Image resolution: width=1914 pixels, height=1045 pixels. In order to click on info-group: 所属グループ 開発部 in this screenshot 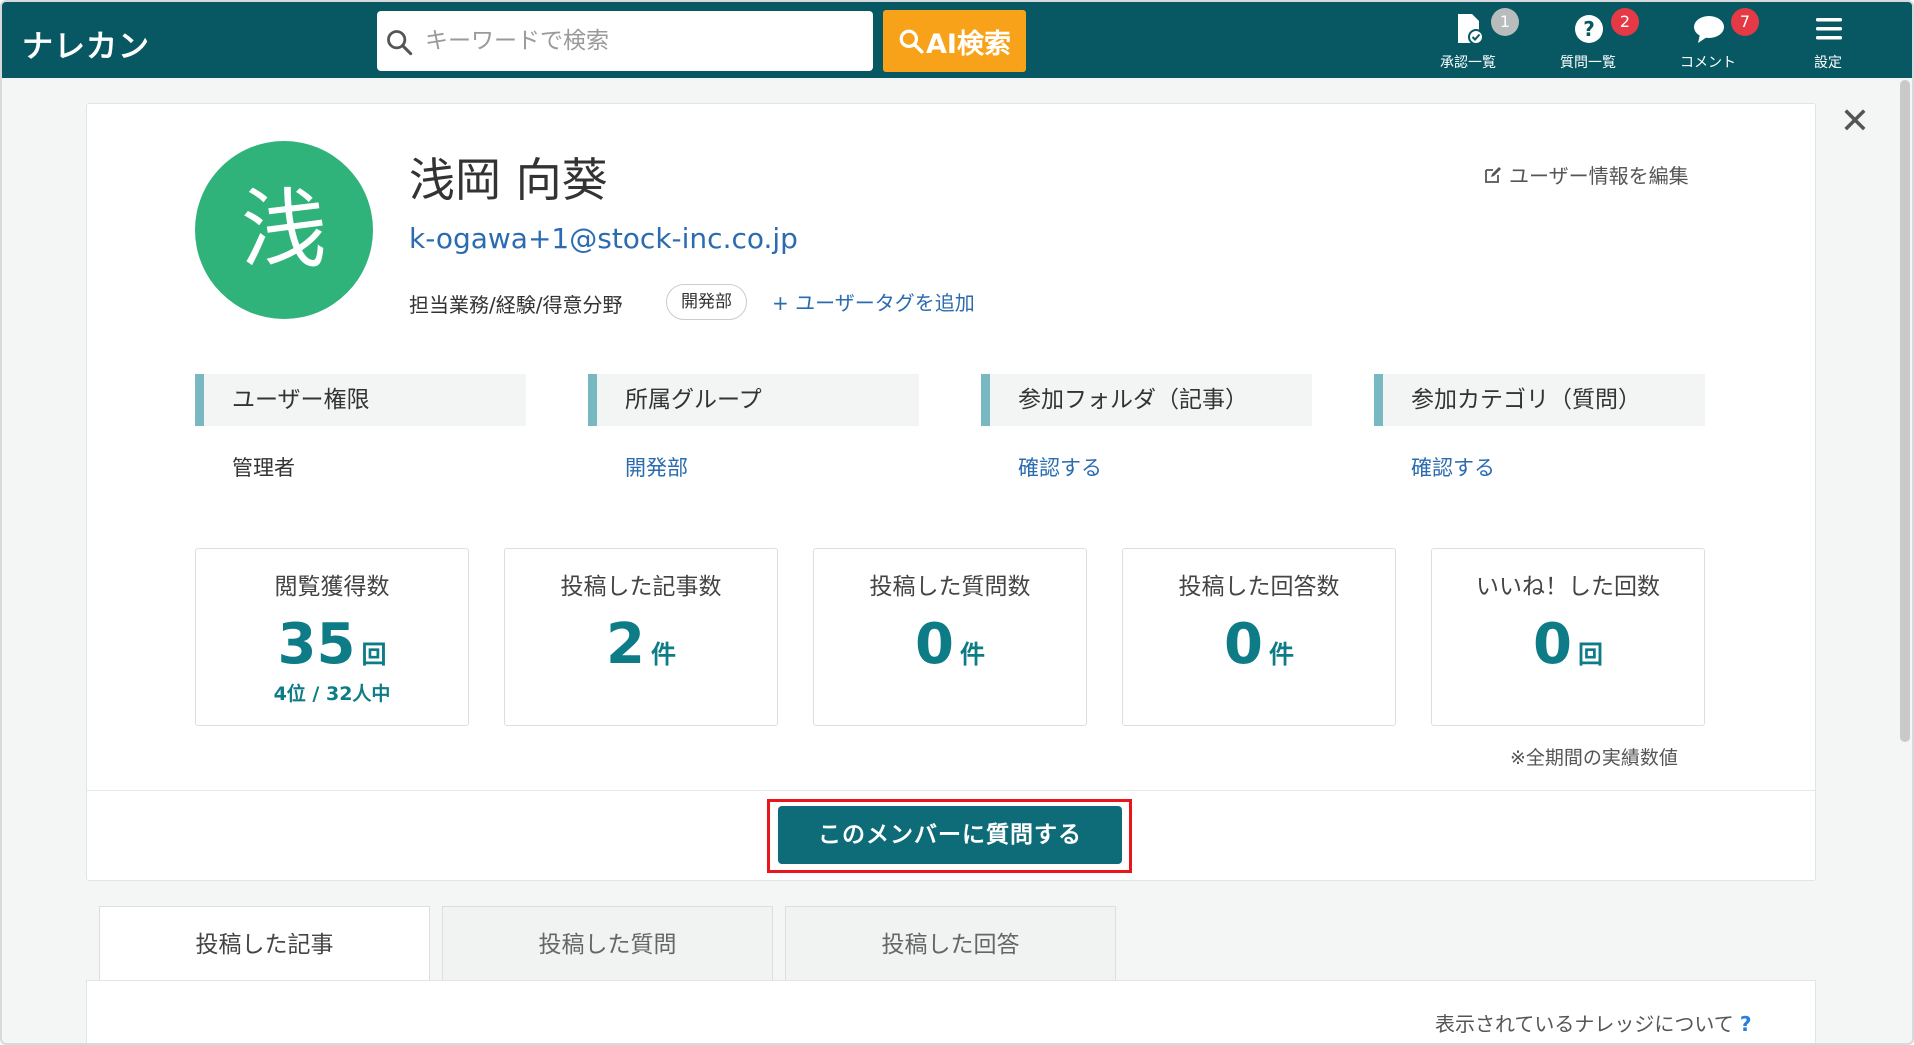, I will do `click(753, 428)`.